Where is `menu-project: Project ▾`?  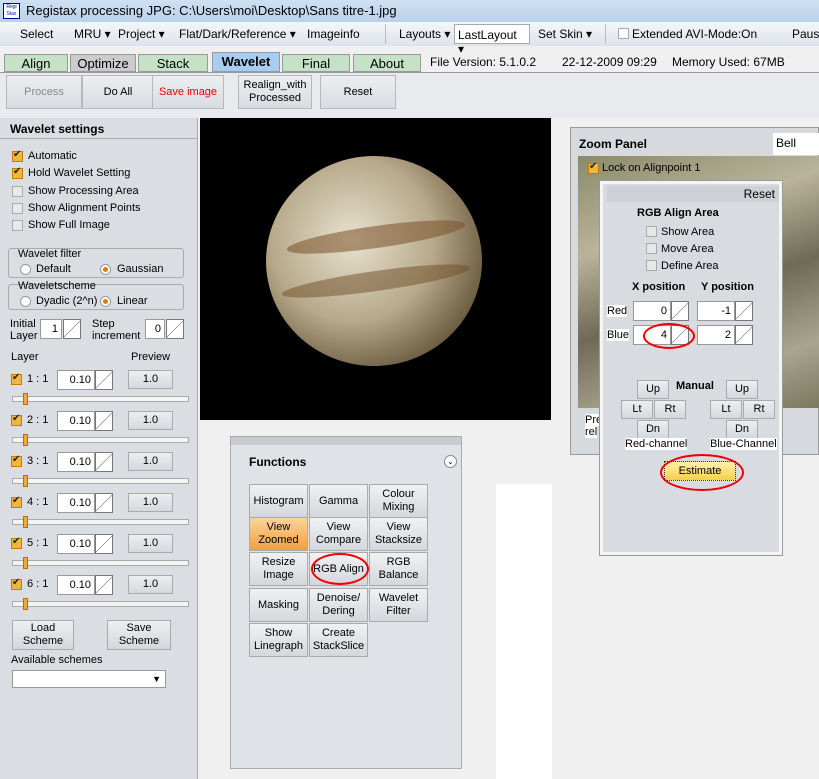
menu-project: Project ▾ is located at coordinates (141, 34).